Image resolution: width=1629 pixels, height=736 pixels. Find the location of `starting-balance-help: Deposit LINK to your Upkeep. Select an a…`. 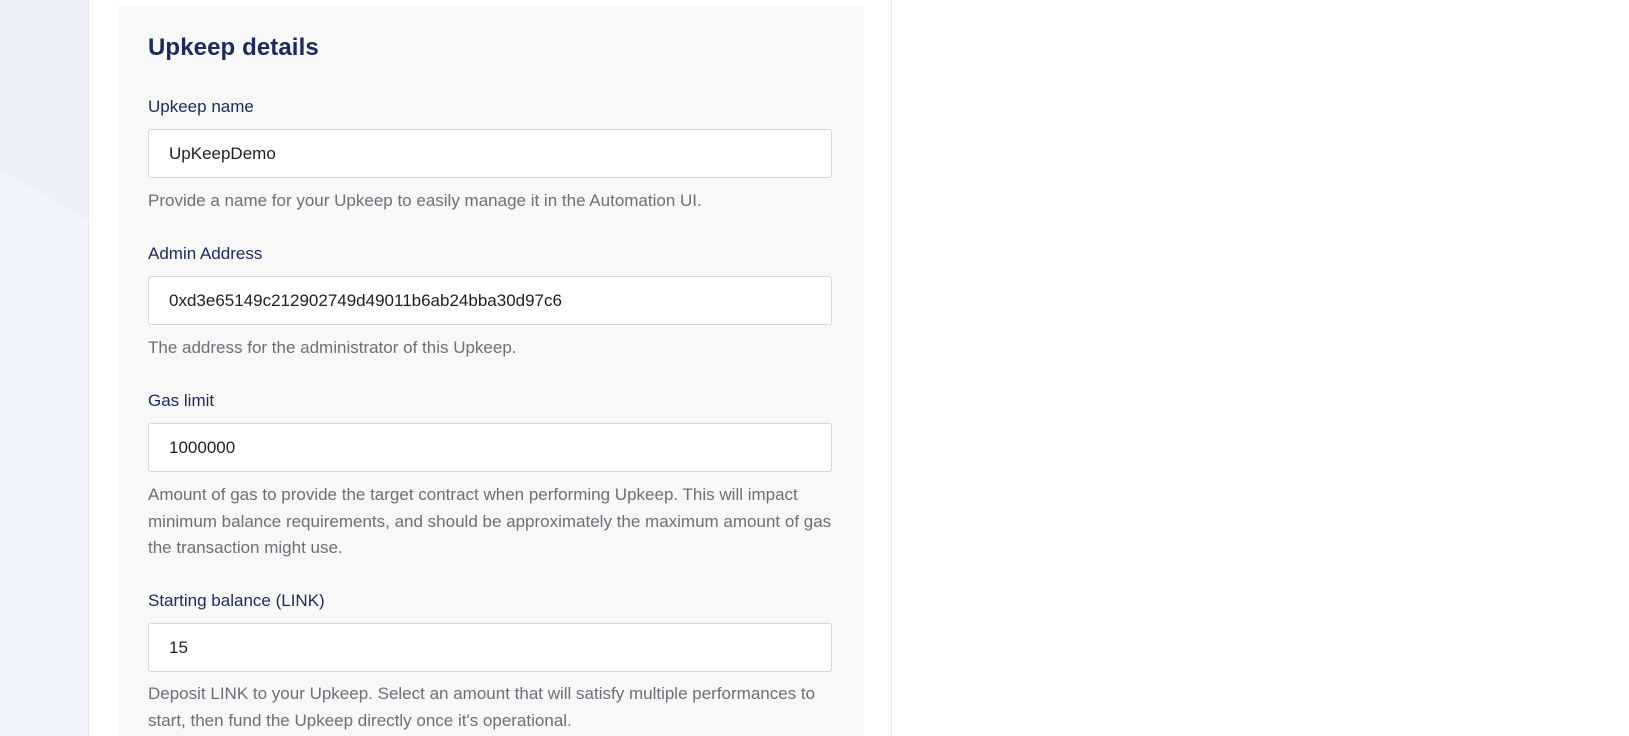

starting-balance-help: Deposit LINK to your Upkeep. Select an a… is located at coordinates (482, 707).